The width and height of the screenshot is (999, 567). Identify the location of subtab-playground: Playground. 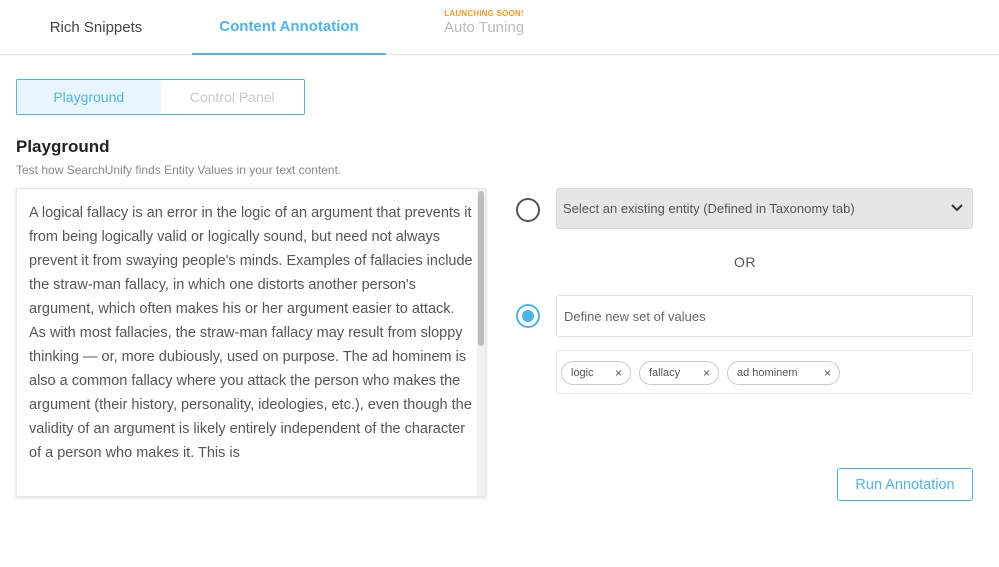
(89, 97).